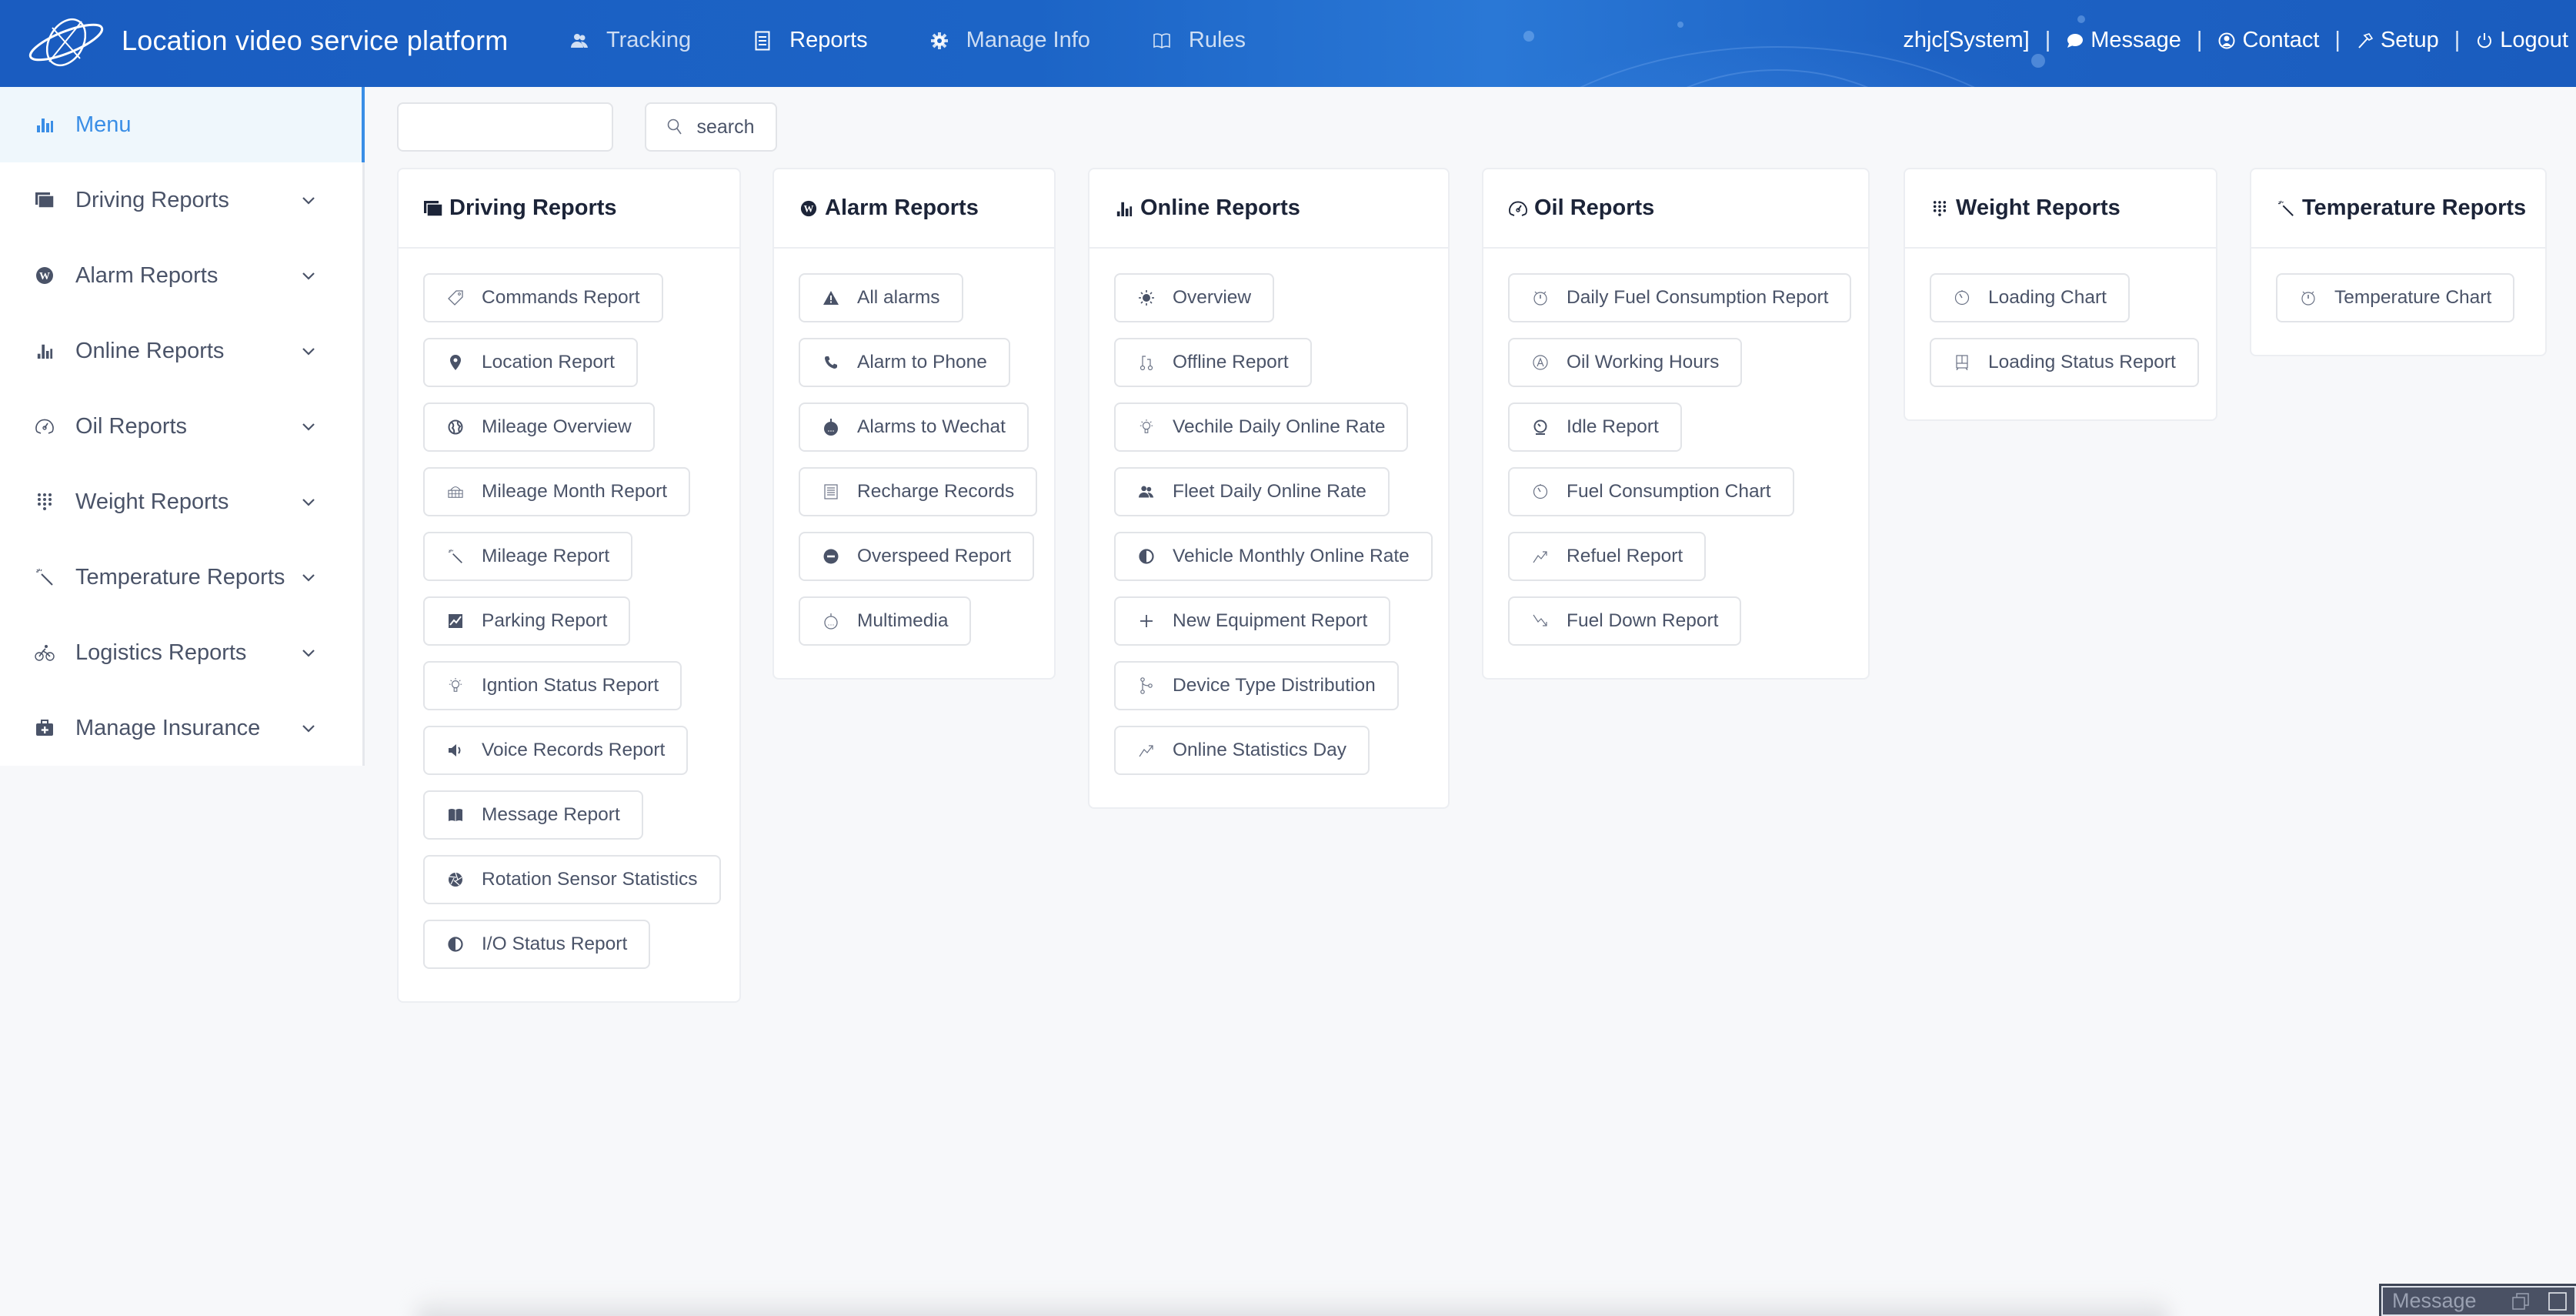 This screenshot has height=1316, width=2576. What do you see at coordinates (1028, 40) in the screenshot?
I see `nav-label: Manage Info` at bounding box center [1028, 40].